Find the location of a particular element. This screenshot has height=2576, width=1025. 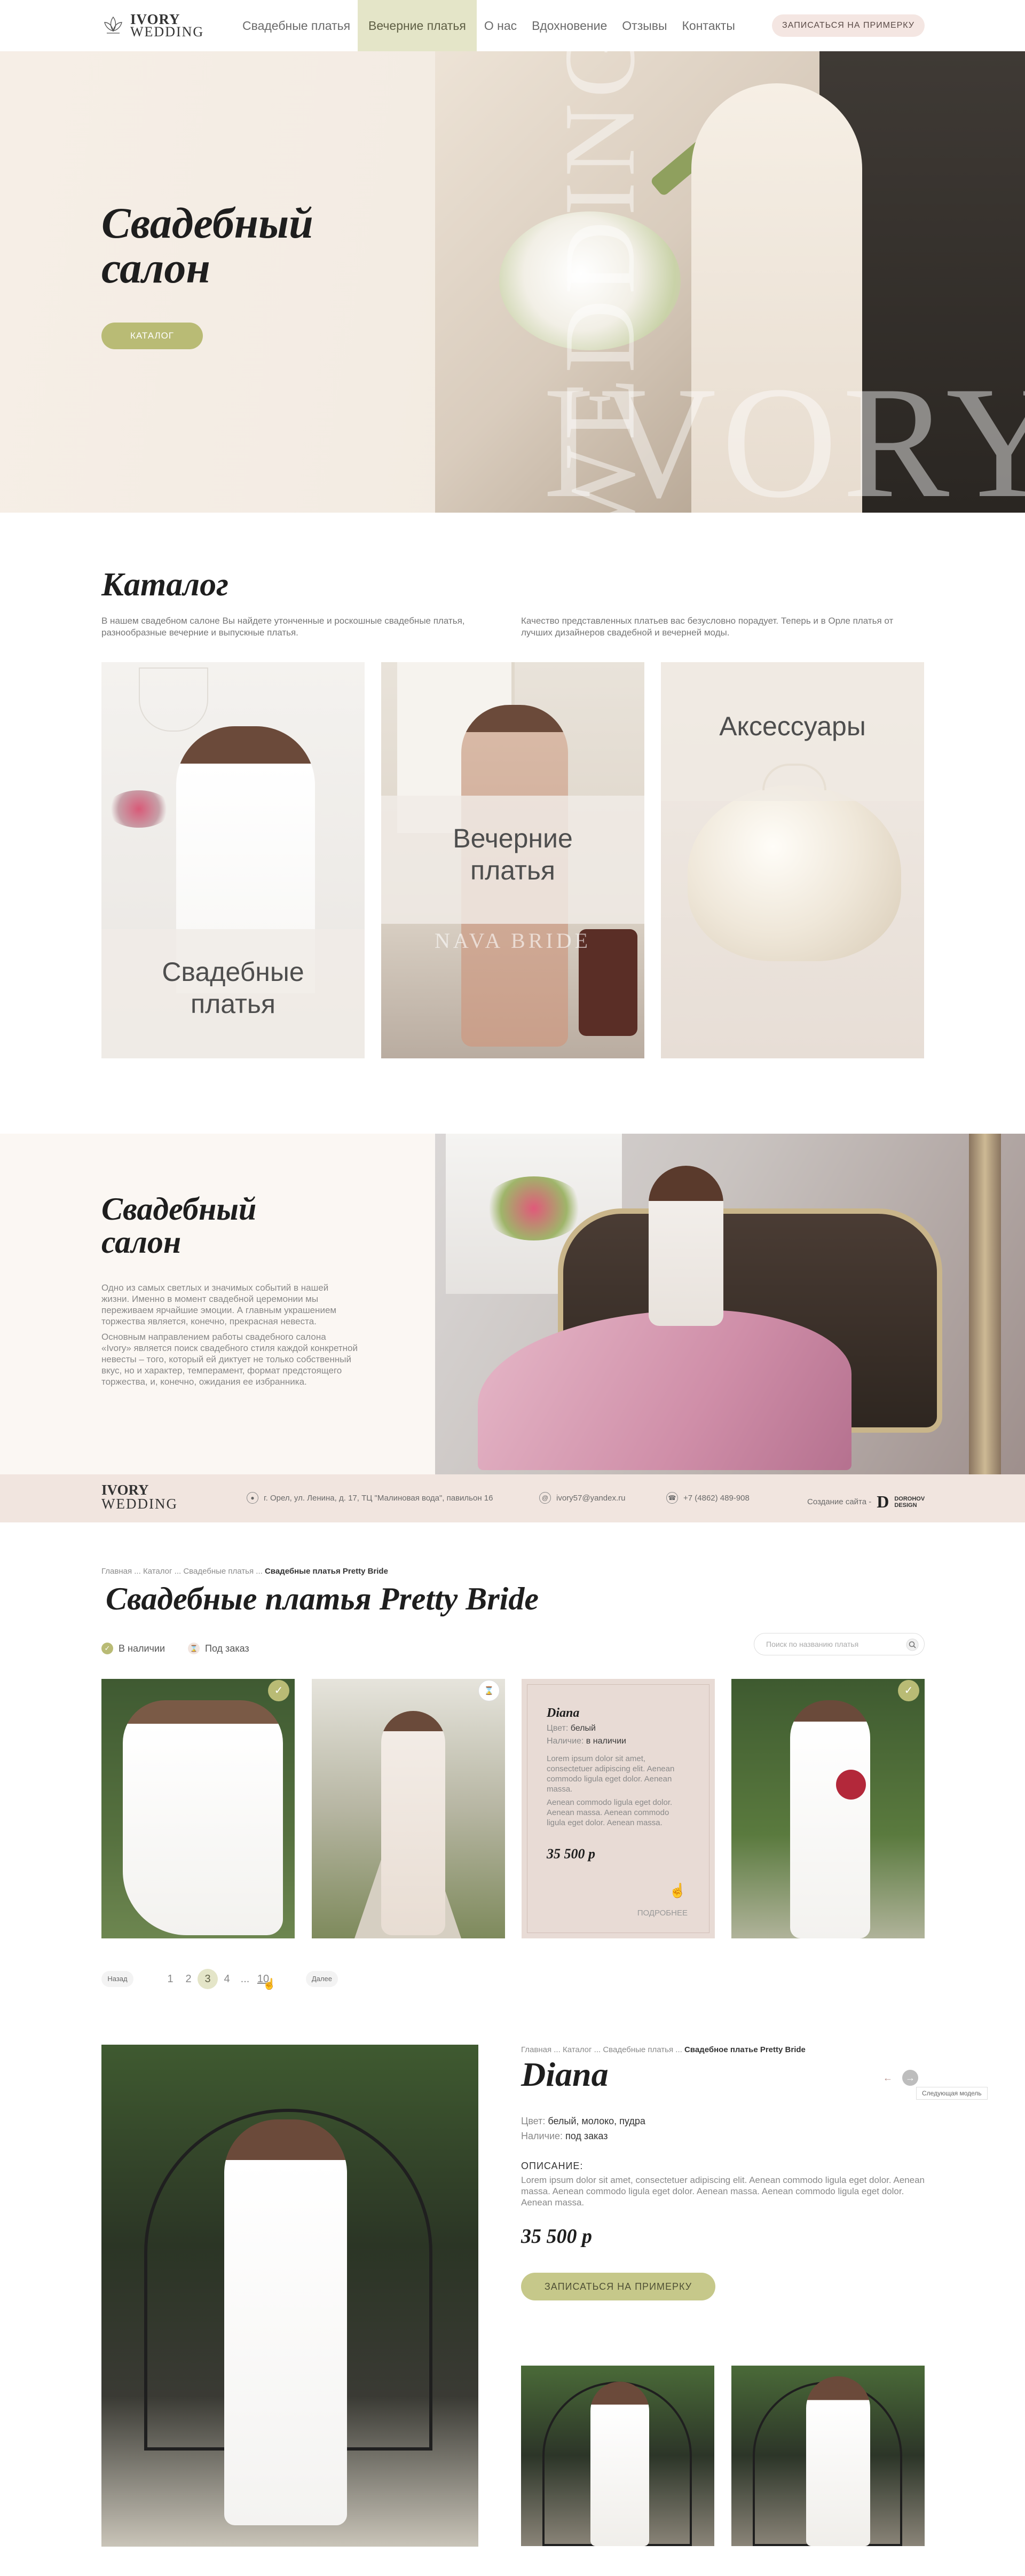

category-label-evening: Вечерние платья is located at coordinates (512, 860).